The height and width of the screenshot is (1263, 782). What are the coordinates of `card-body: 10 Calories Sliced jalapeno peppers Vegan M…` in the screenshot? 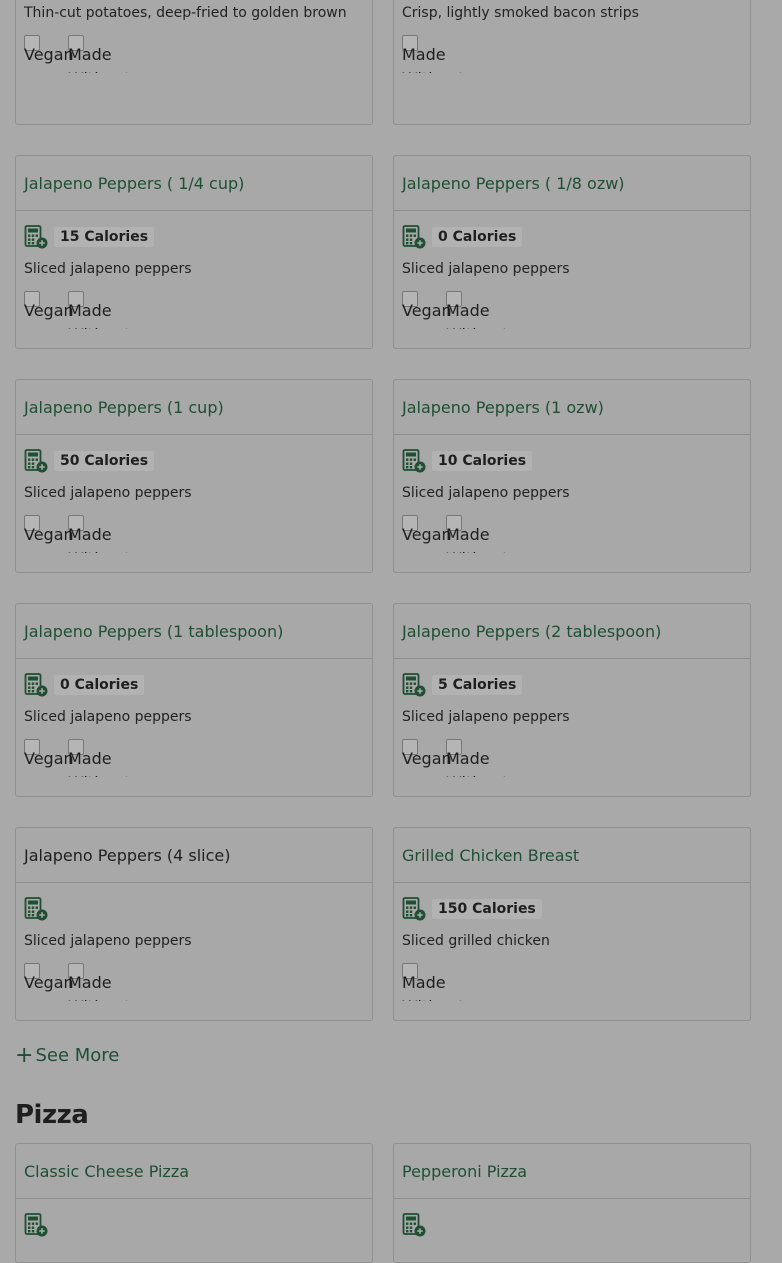 It's located at (572, 494).